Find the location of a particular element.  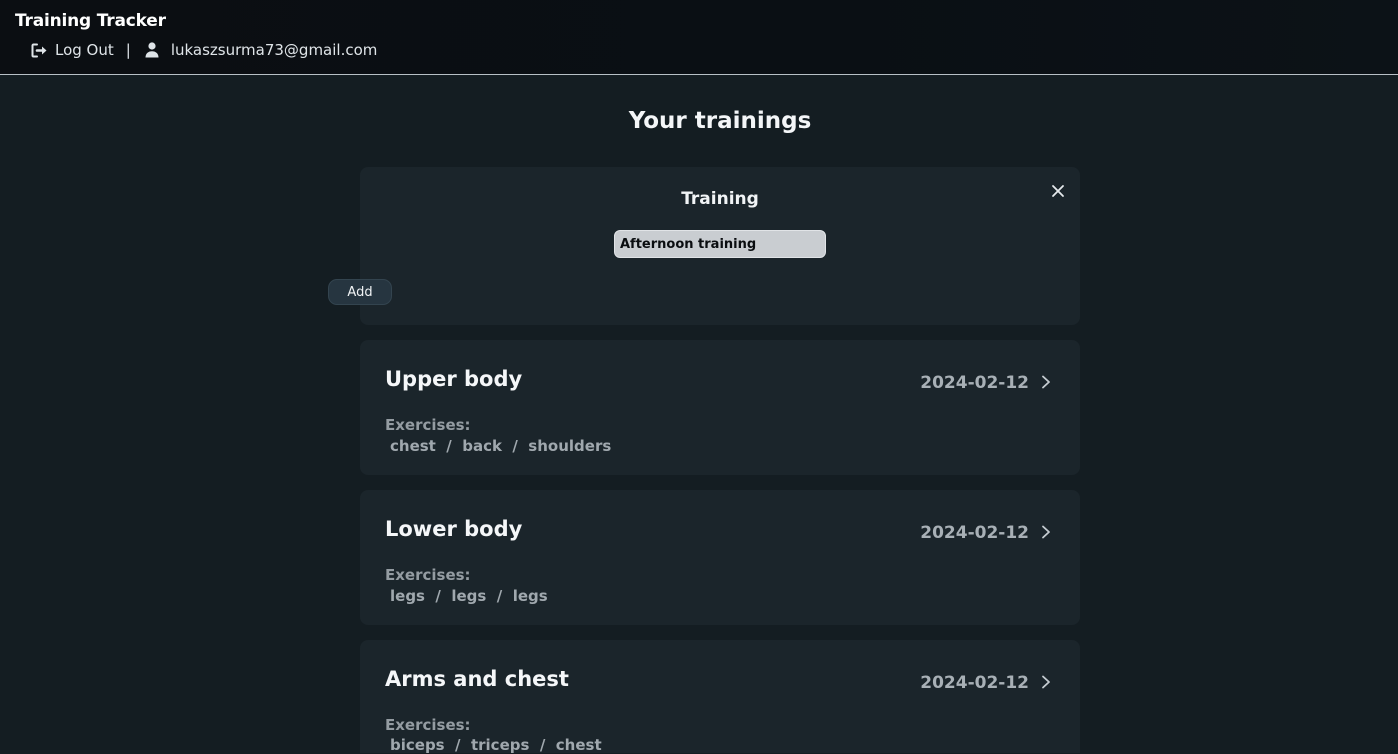

page-title: Your trainings is located at coordinates (720, 121).